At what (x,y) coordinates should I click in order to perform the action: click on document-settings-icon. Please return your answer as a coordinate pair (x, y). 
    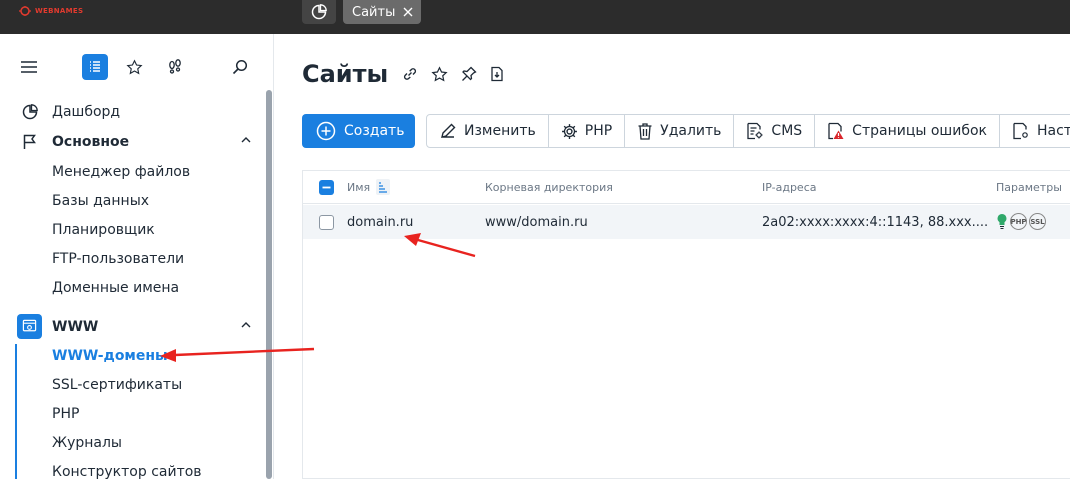
    Looking at the image, I should click on (755, 131).